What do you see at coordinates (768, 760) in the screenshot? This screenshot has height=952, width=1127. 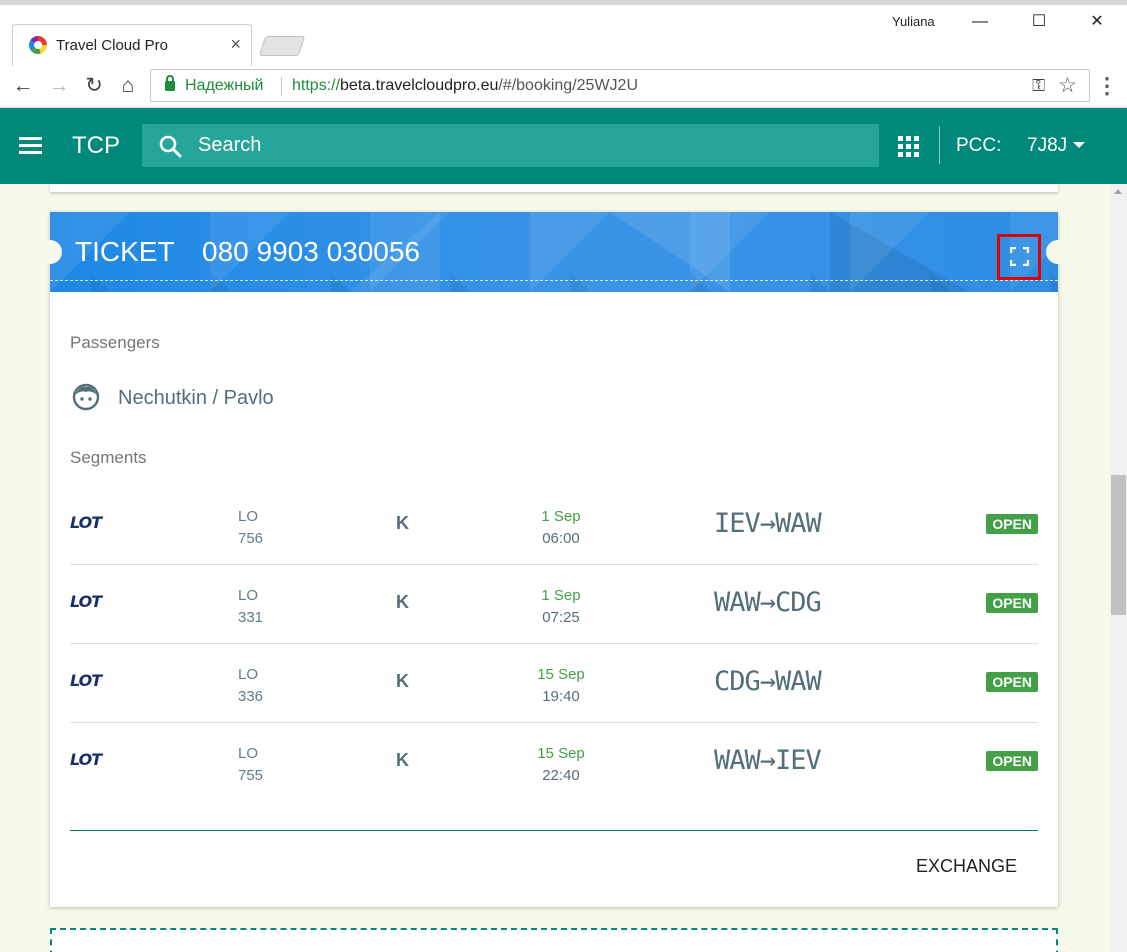 I see `segment-route: WAW→IEV` at bounding box center [768, 760].